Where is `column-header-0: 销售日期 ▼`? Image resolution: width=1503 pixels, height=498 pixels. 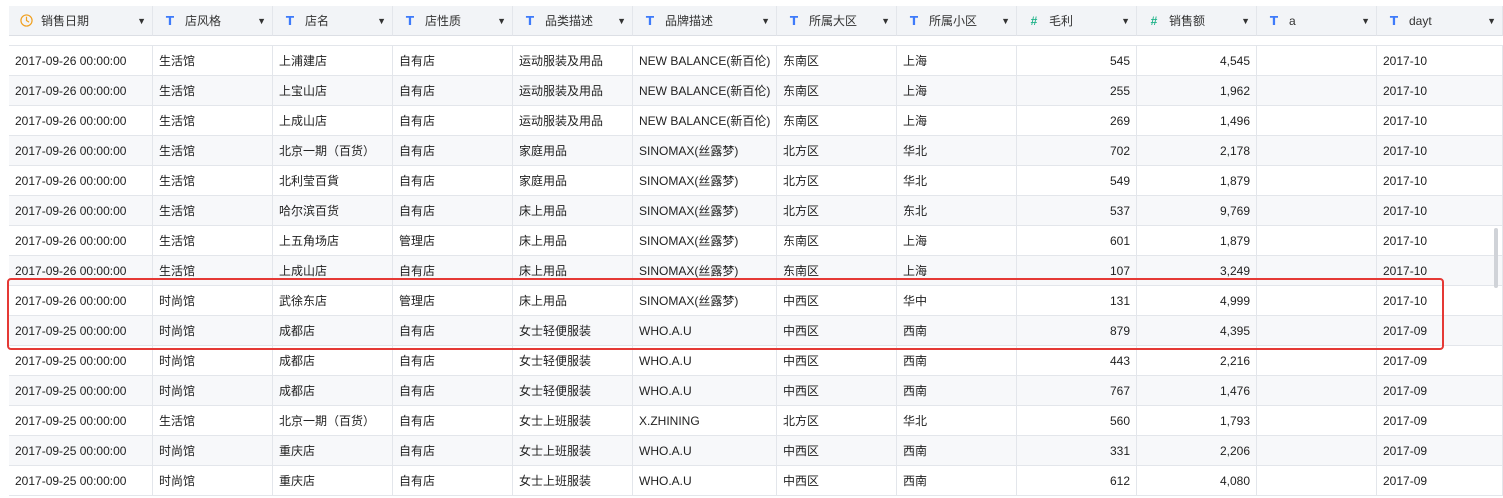
column-header-0: 销售日期 ▼ is located at coordinates (81, 21).